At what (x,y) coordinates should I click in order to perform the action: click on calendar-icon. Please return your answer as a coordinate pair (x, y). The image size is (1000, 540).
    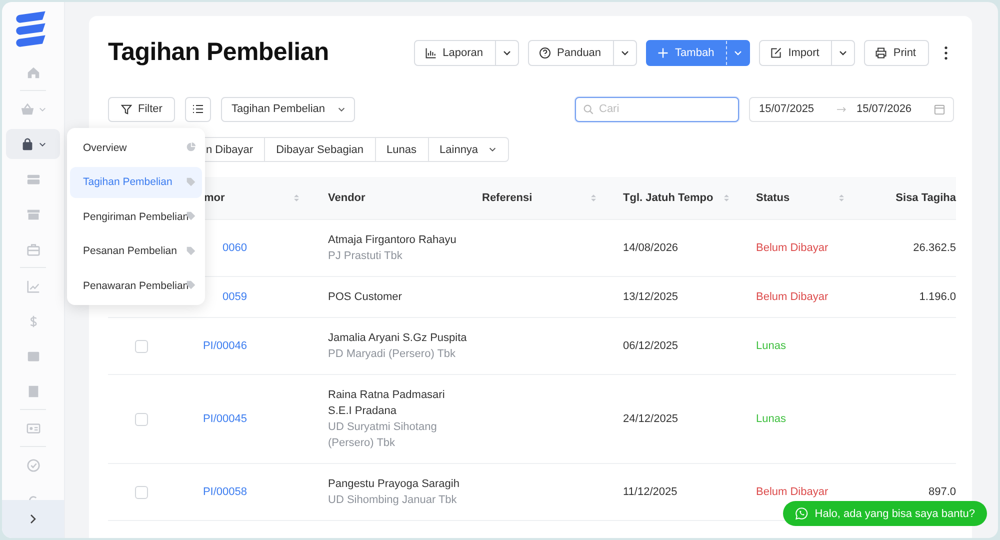
    Looking at the image, I should click on (939, 109).